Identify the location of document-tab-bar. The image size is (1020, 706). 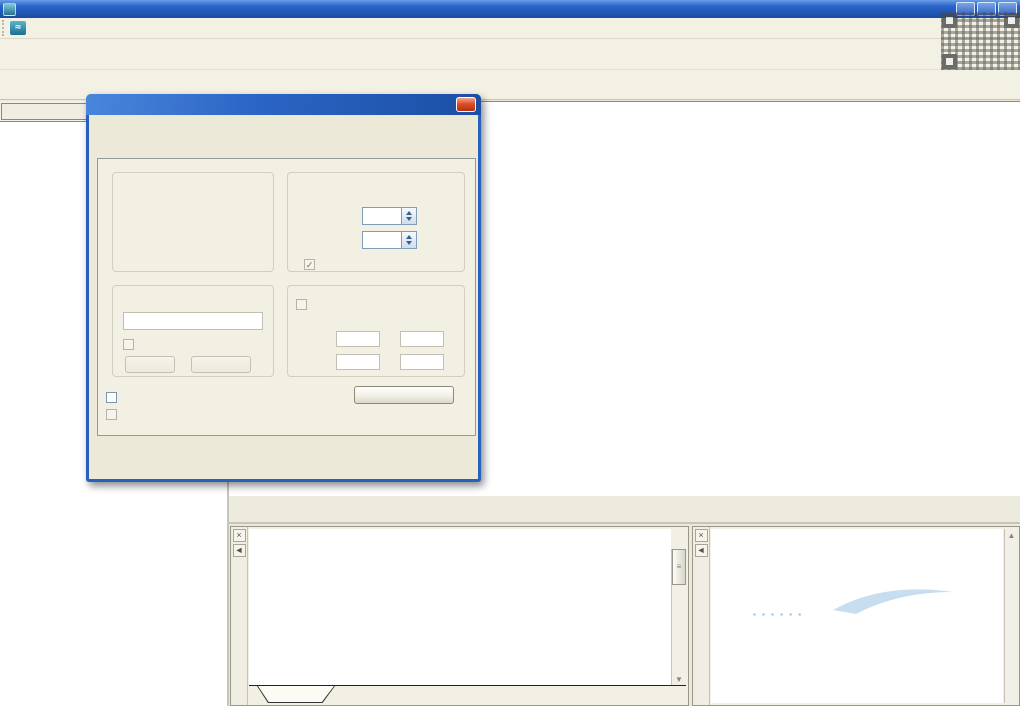
(624, 510).